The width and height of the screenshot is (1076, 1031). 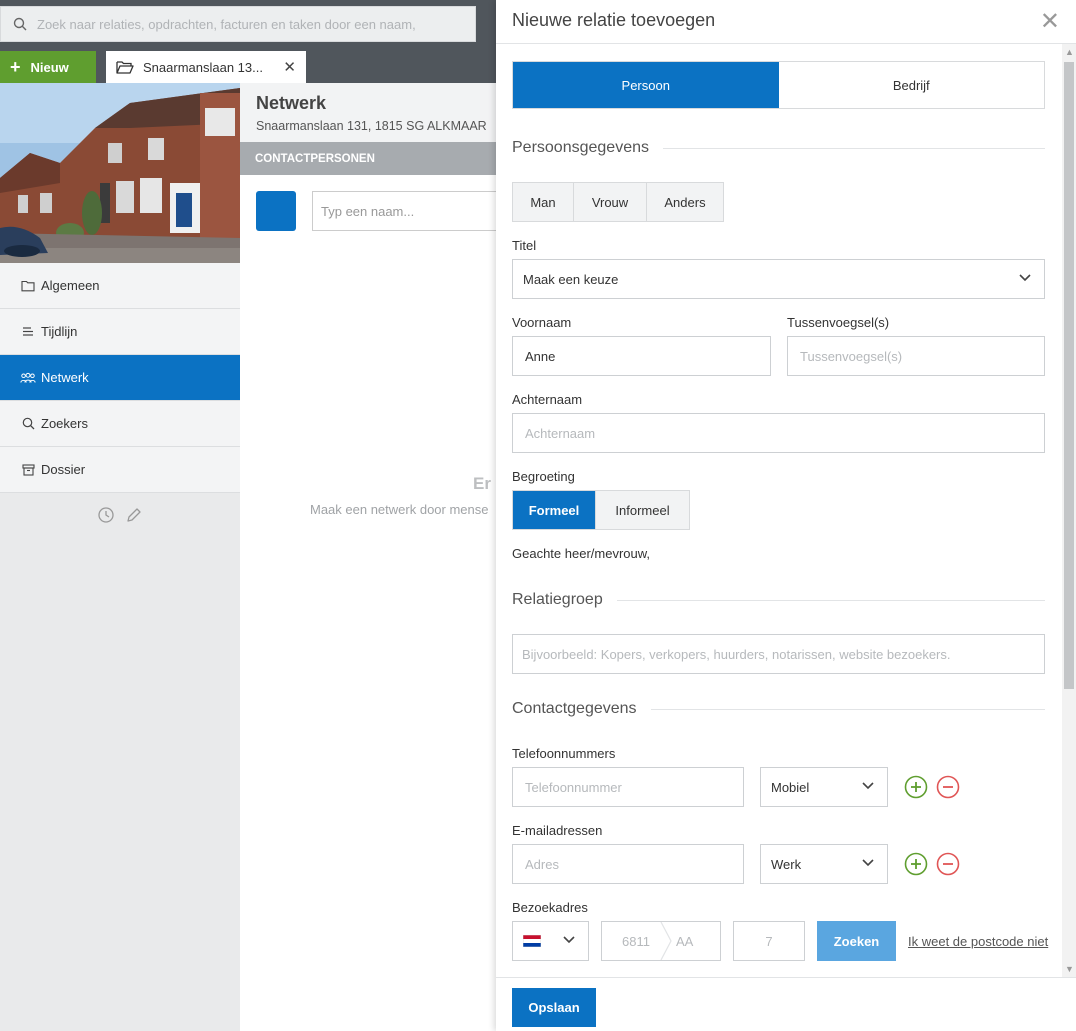 What do you see at coordinates (824, 787) in the screenshot?
I see `telefoon-type-select: Mobiel` at bounding box center [824, 787].